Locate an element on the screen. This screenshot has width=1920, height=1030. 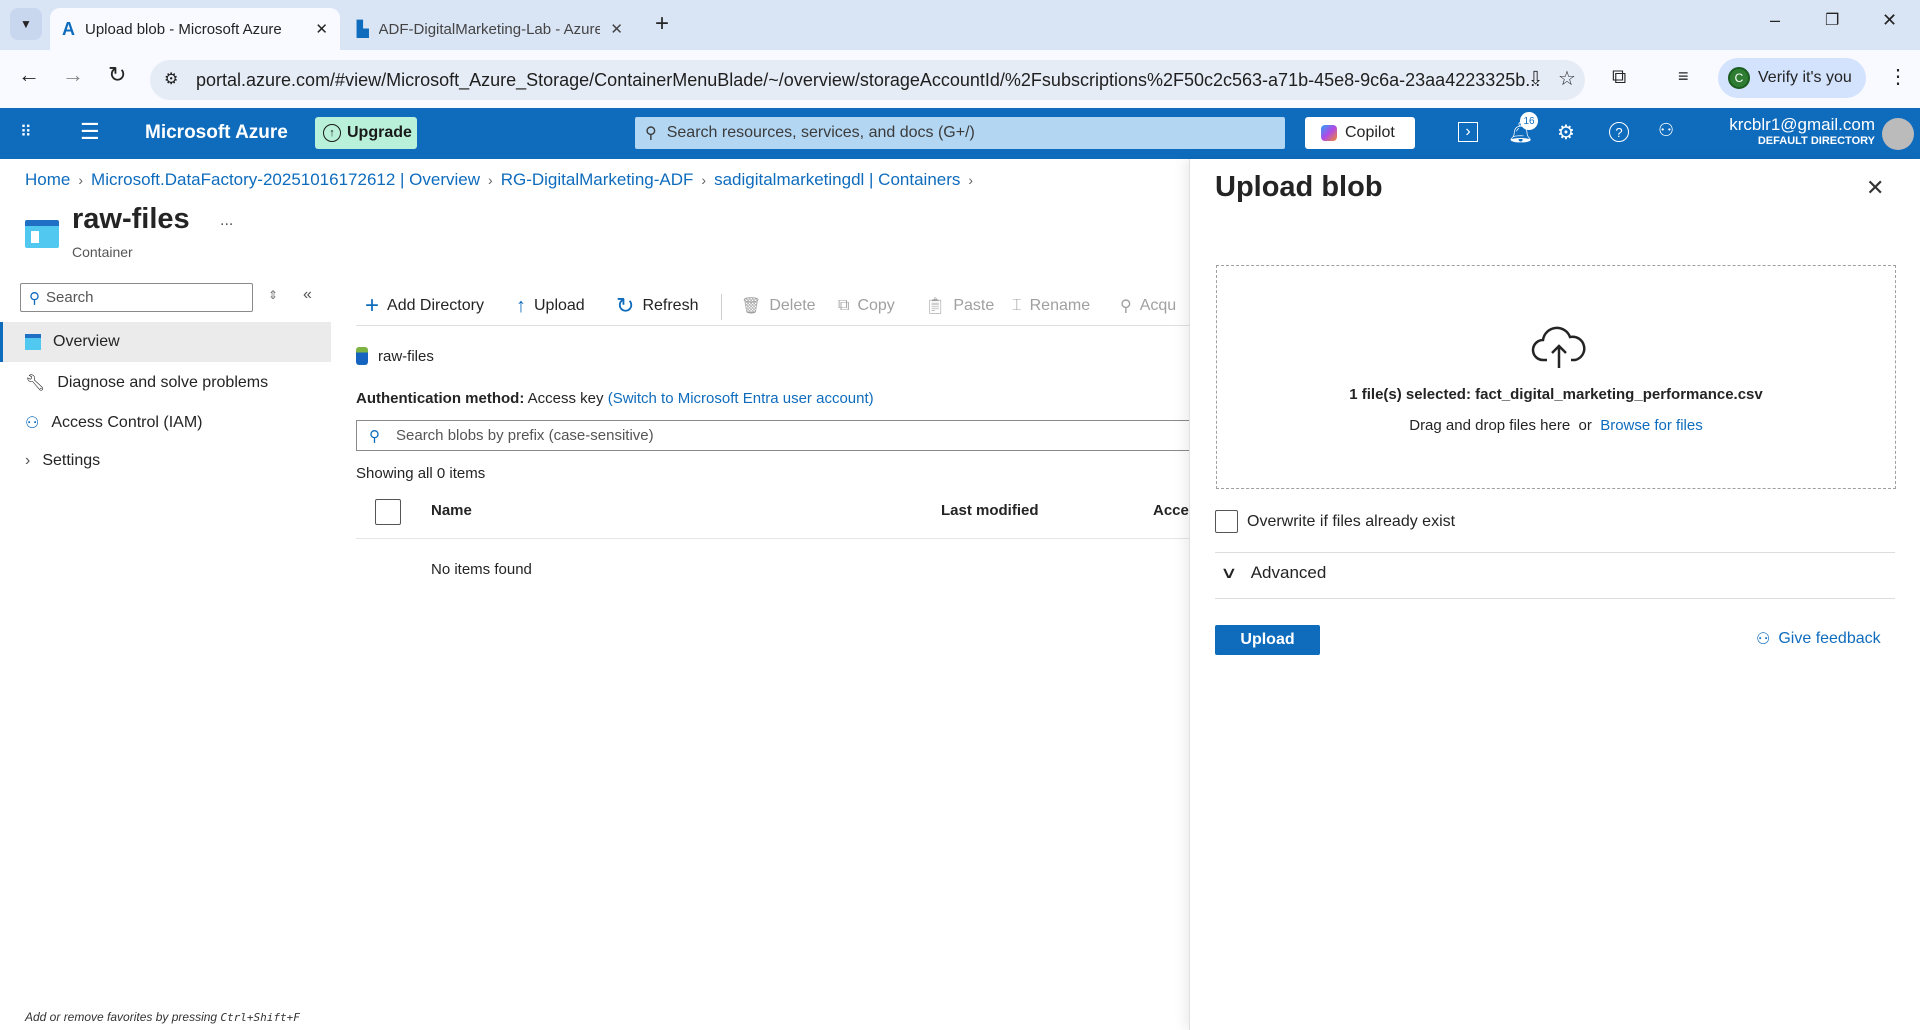
panel-title: Upload blob is located at coordinates (1299, 187).